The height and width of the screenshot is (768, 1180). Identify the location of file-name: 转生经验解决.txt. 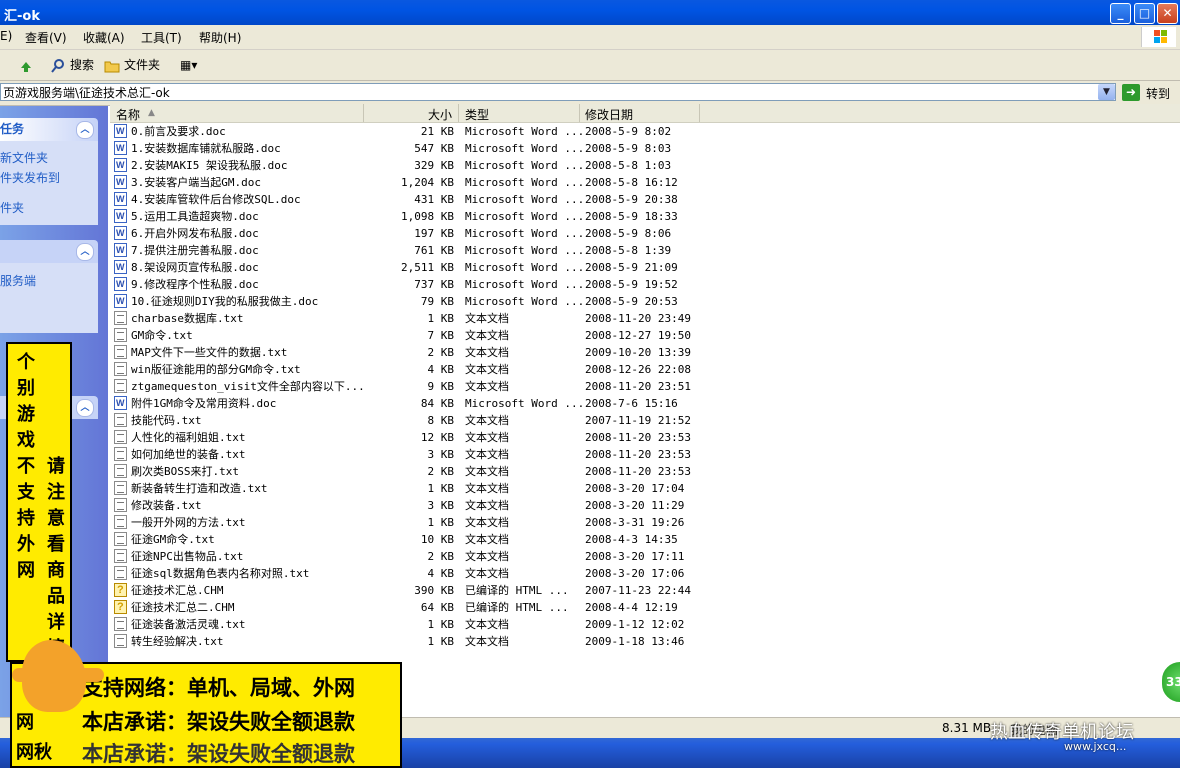
(177, 641).